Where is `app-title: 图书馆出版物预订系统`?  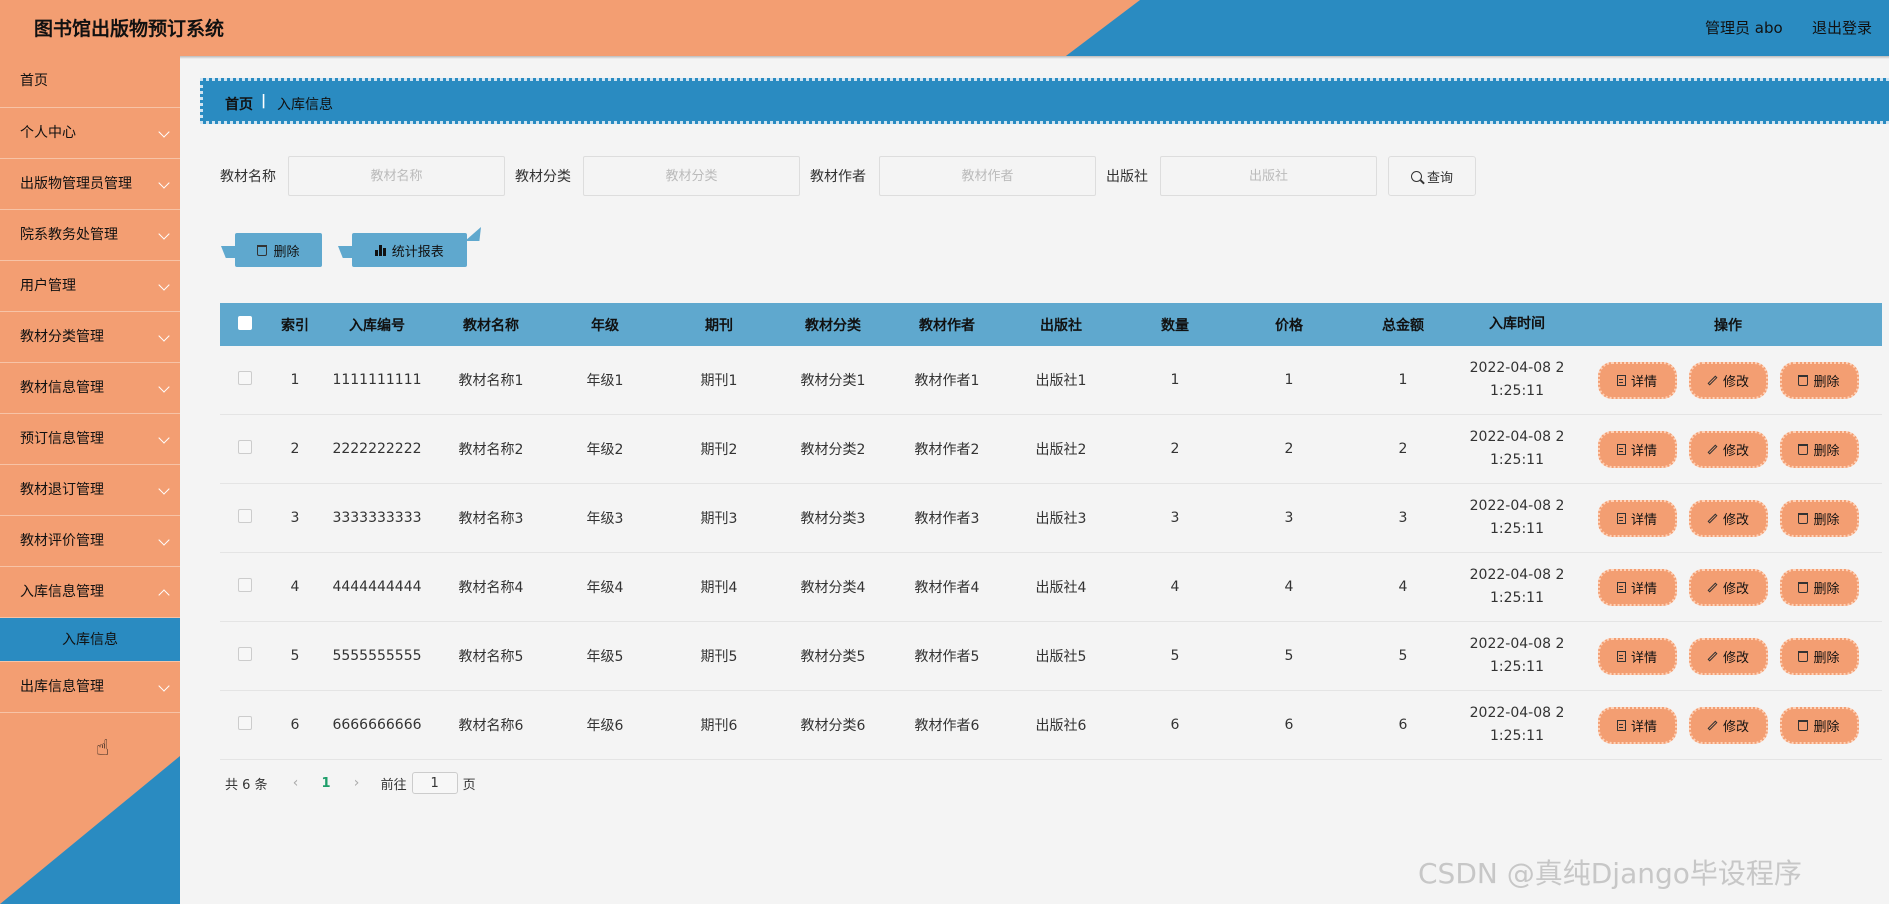
app-title: 图书馆出版物预订系统 is located at coordinates (129, 29).